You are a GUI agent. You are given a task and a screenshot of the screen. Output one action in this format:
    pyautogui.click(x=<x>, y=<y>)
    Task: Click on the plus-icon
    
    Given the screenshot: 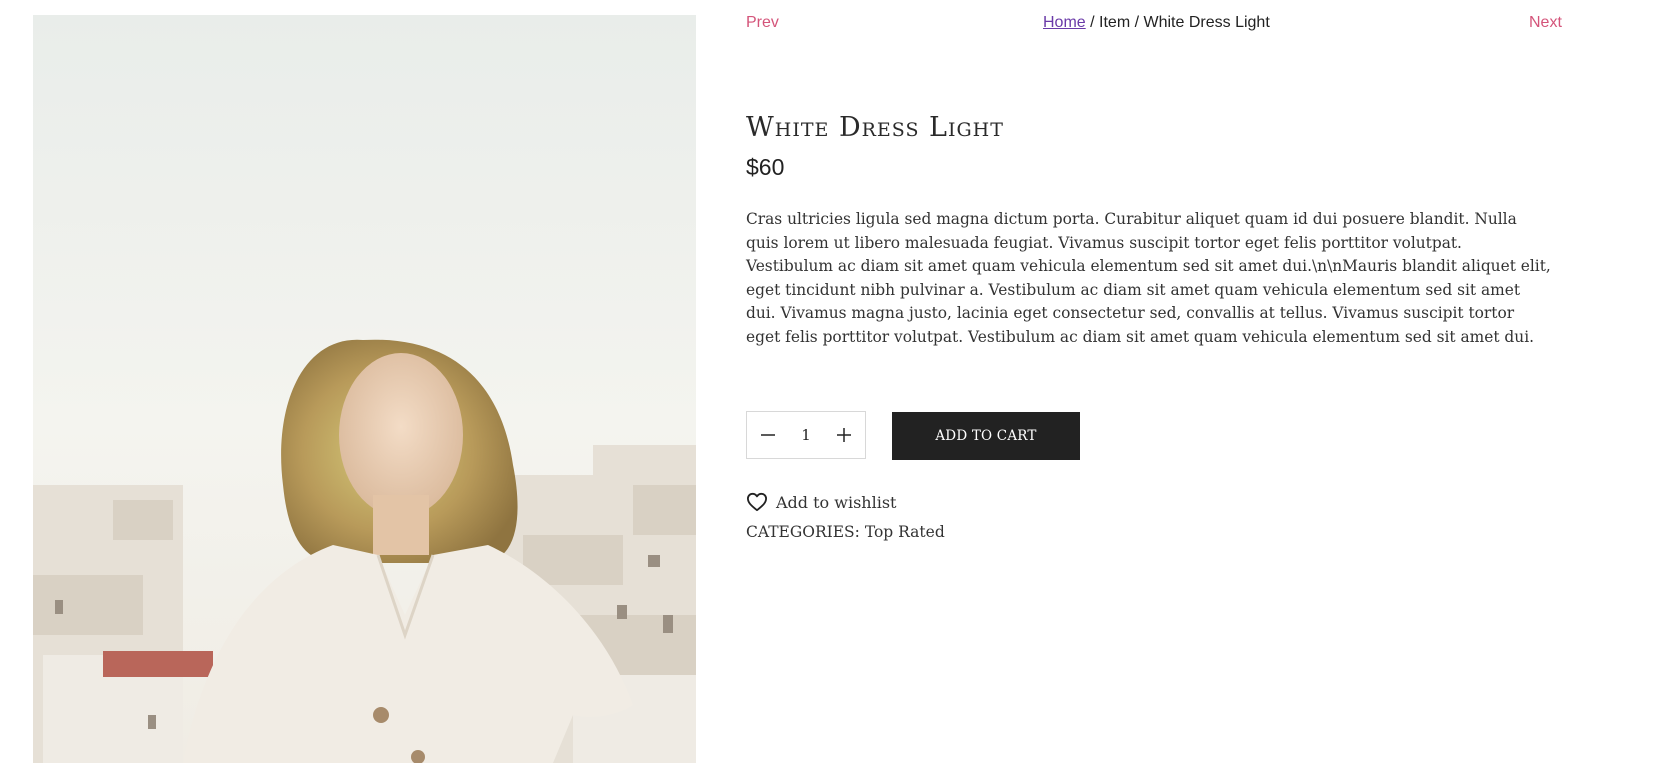 What is the action you would take?
    pyautogui.click(x=843, y=435)
    